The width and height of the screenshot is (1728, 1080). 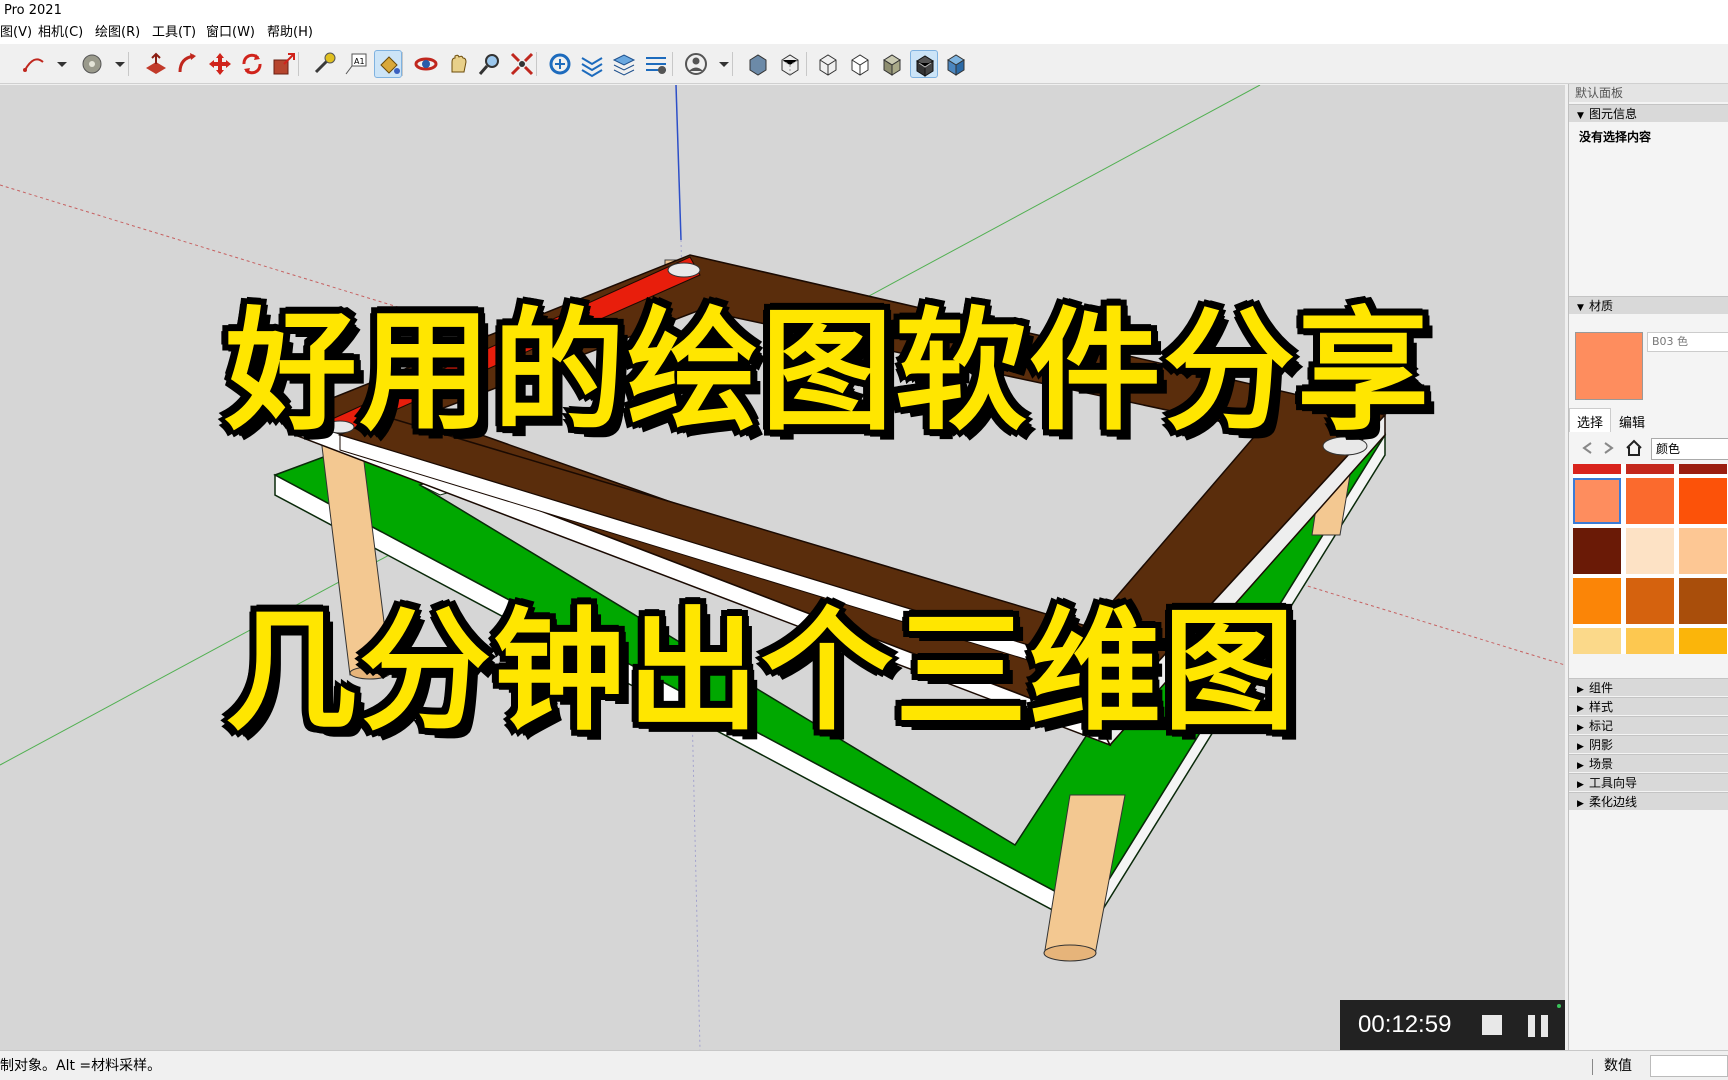 What do you see at coordinates (1687, 342) in the screenshot?
I see `material-name-field: B03 色` at bounding box center [1687, 342].